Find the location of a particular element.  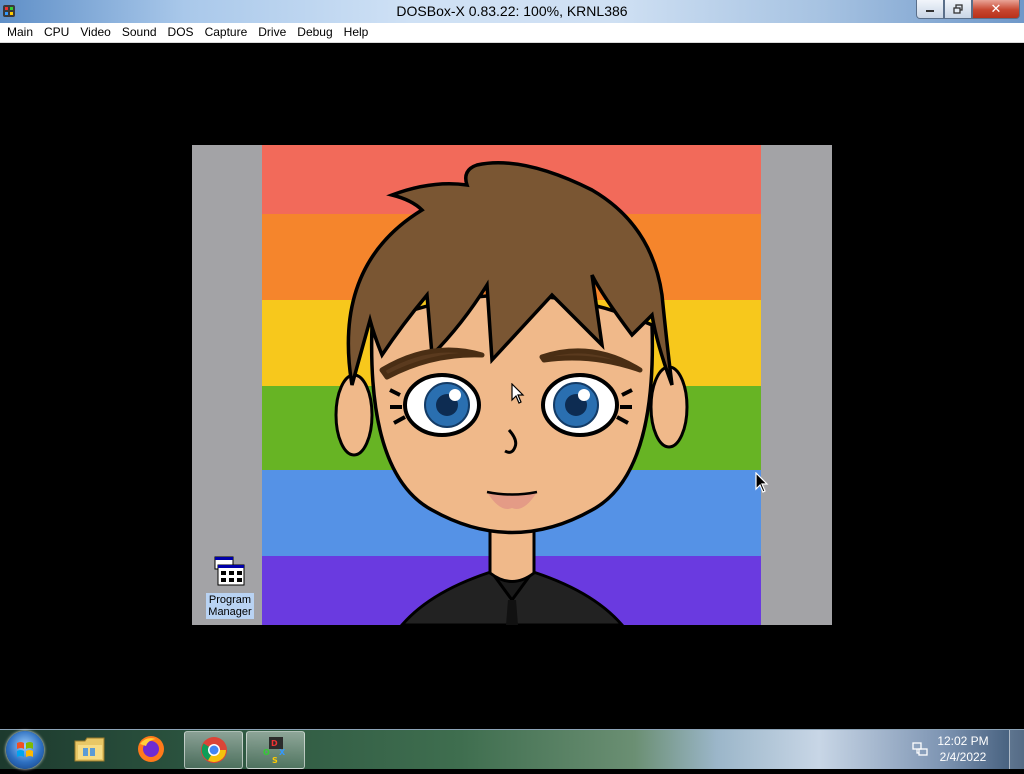

close-button: ✕ is located at coordinates (996, 9).